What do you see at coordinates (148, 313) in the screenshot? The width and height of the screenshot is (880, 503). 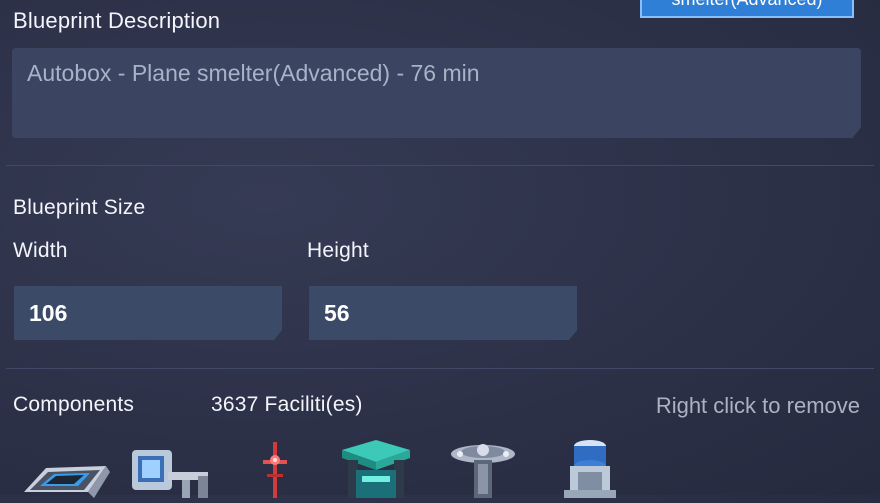 I see `width-input: 106` at bounding box center [148, 313].